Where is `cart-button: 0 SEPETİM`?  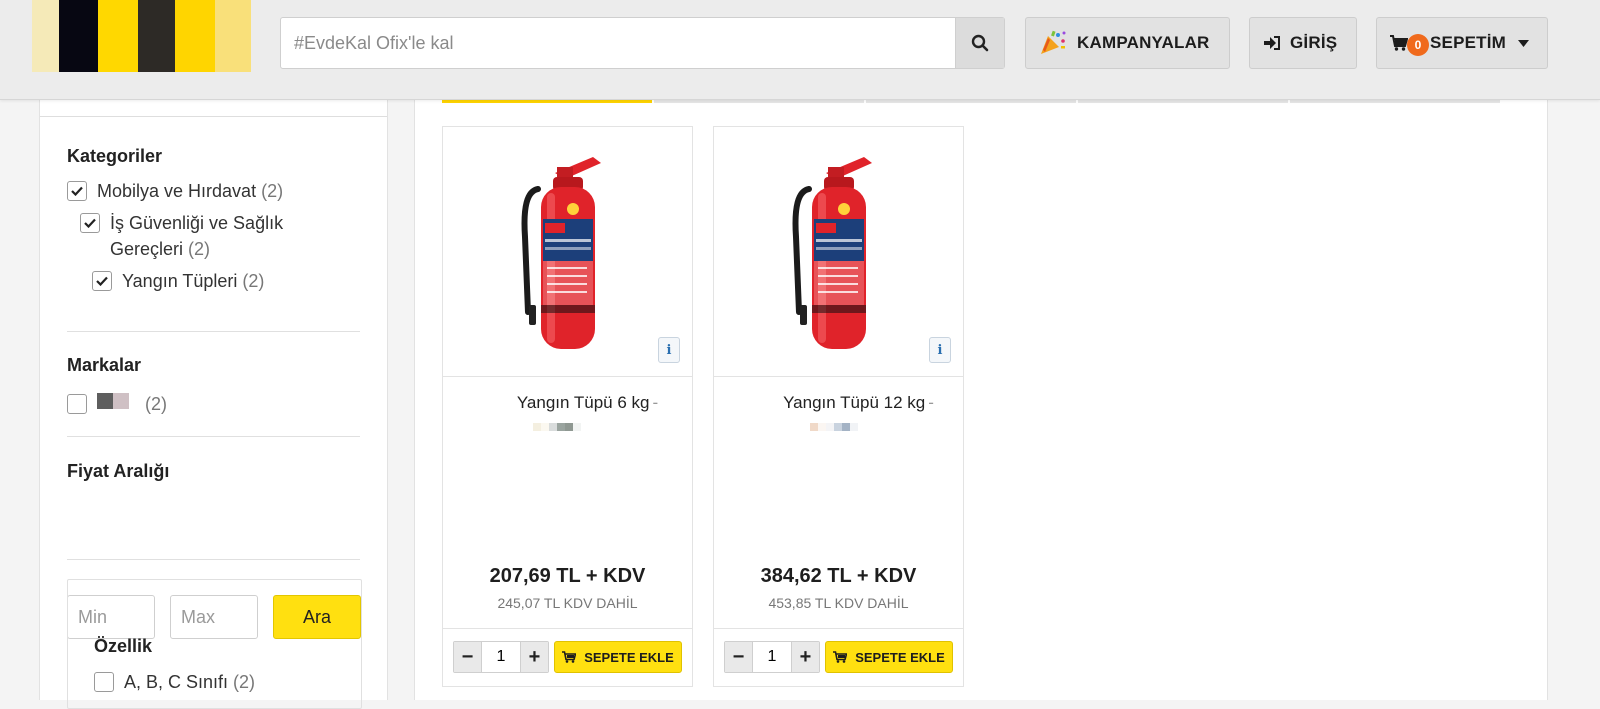 cart-button: 0 SEPETİM is located at coordinates (1462, 43).